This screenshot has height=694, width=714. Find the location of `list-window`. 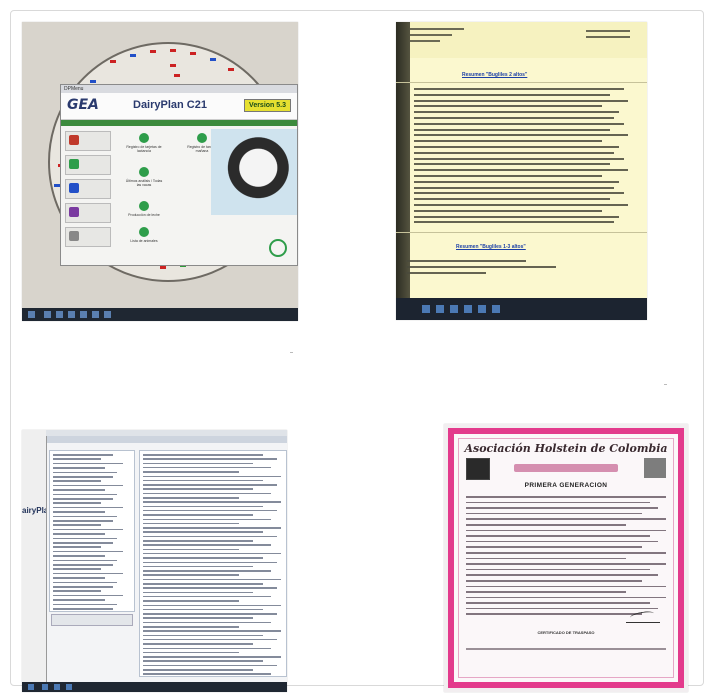

list-window is located at coordinates (166, 564).